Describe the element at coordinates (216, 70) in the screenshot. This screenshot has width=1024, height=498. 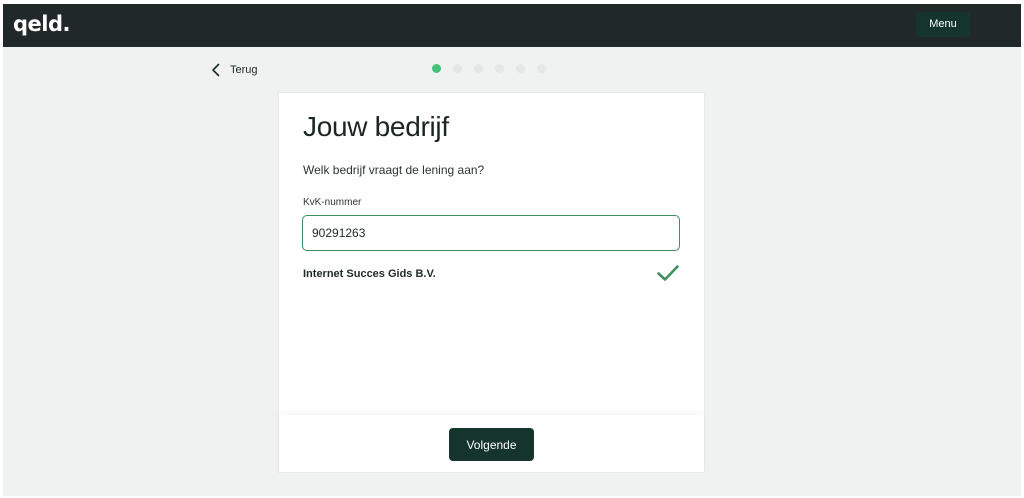
I see `chevron-left-icon` at that location.